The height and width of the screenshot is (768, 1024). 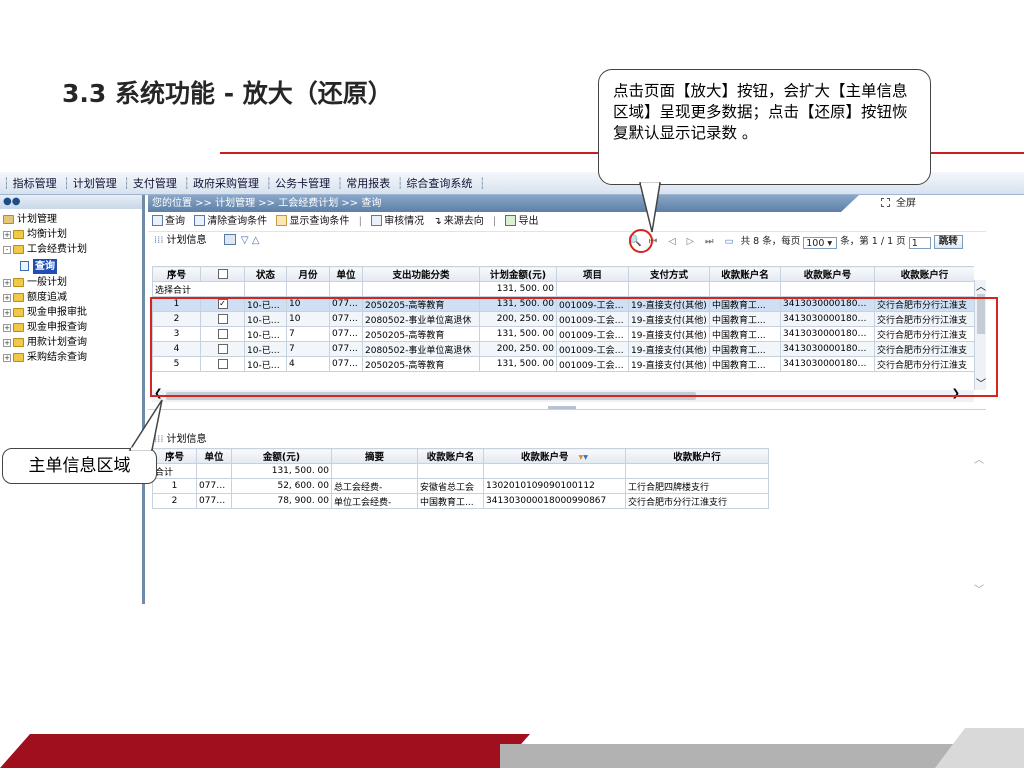 I want to click on col-function: 支出功能分类, so click(x=421, y=274).